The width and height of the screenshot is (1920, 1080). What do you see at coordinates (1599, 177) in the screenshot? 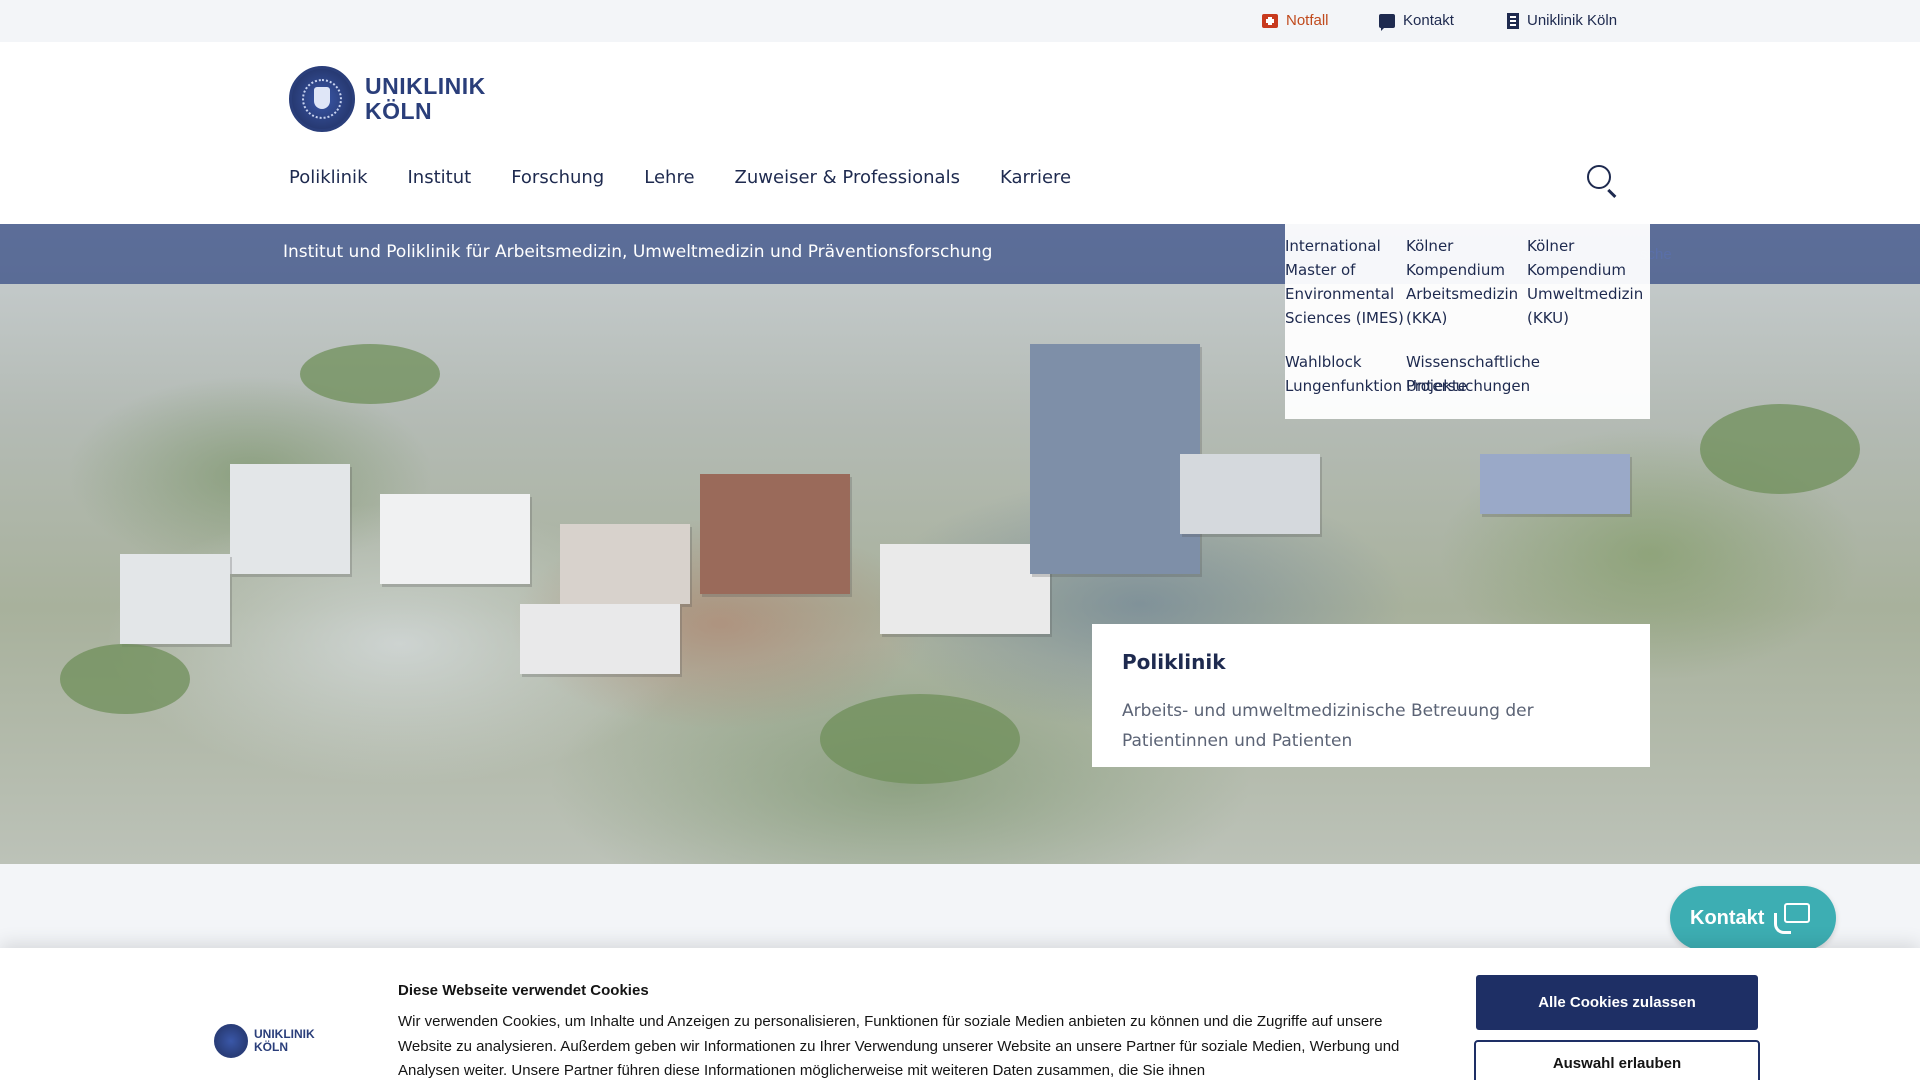
I see `search-icon` at bounding box center [1599, 177].